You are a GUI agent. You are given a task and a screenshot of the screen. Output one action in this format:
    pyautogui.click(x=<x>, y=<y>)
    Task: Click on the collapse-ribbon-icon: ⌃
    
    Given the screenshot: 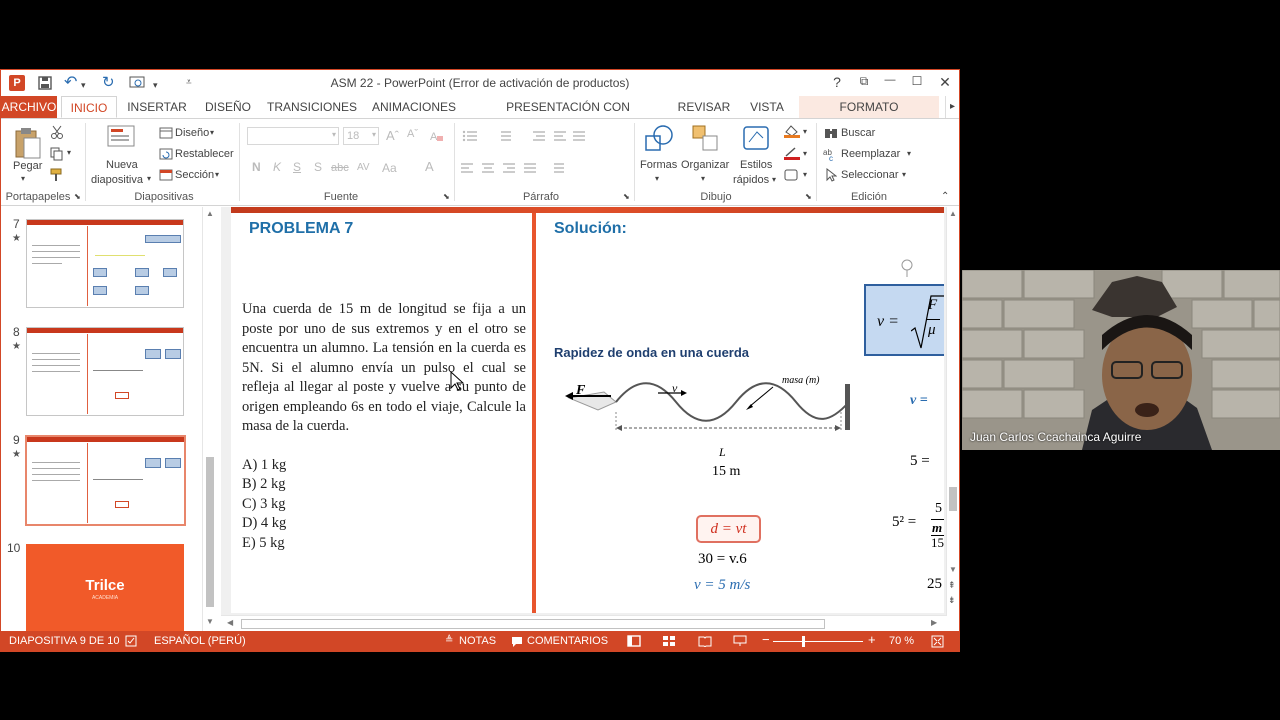 What is the action you would take?
    pyautogui.click(x=945, y=196)
    